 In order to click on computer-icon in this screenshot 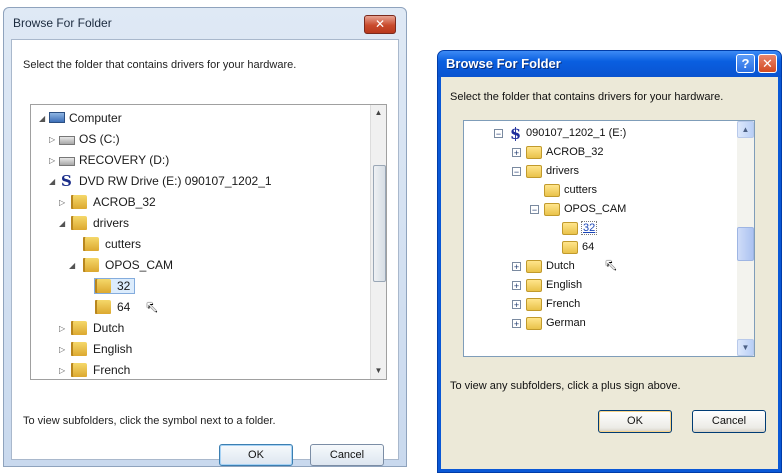, I will do `click(57, 117)`.